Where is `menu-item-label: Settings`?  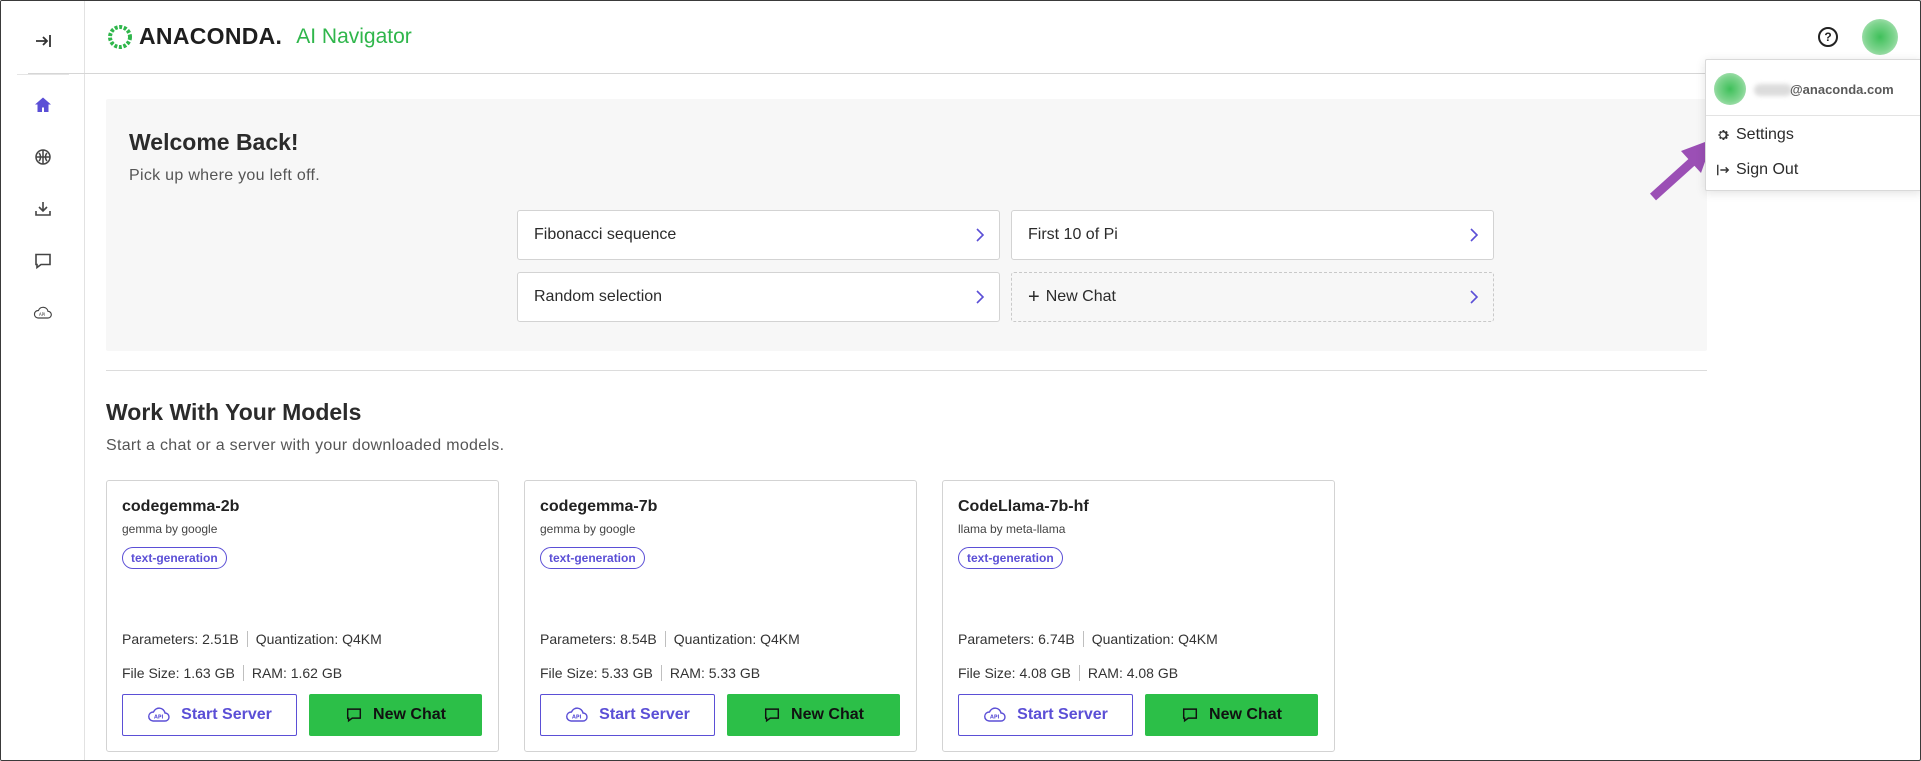 menu-item-label: Settings is located at coordinates (1765, 134).